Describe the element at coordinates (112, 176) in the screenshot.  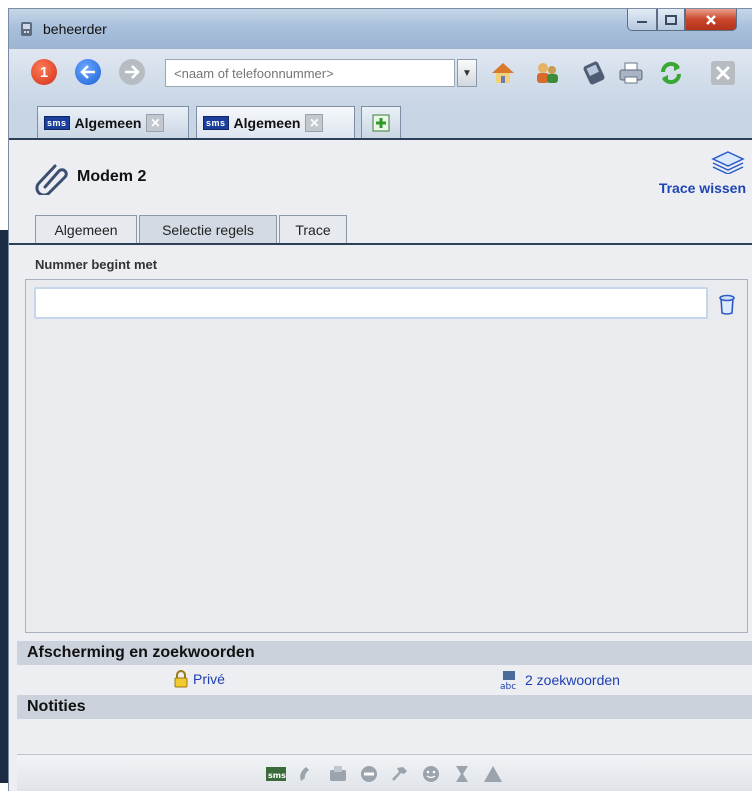
I see `page-title: Modem 2` at that location.